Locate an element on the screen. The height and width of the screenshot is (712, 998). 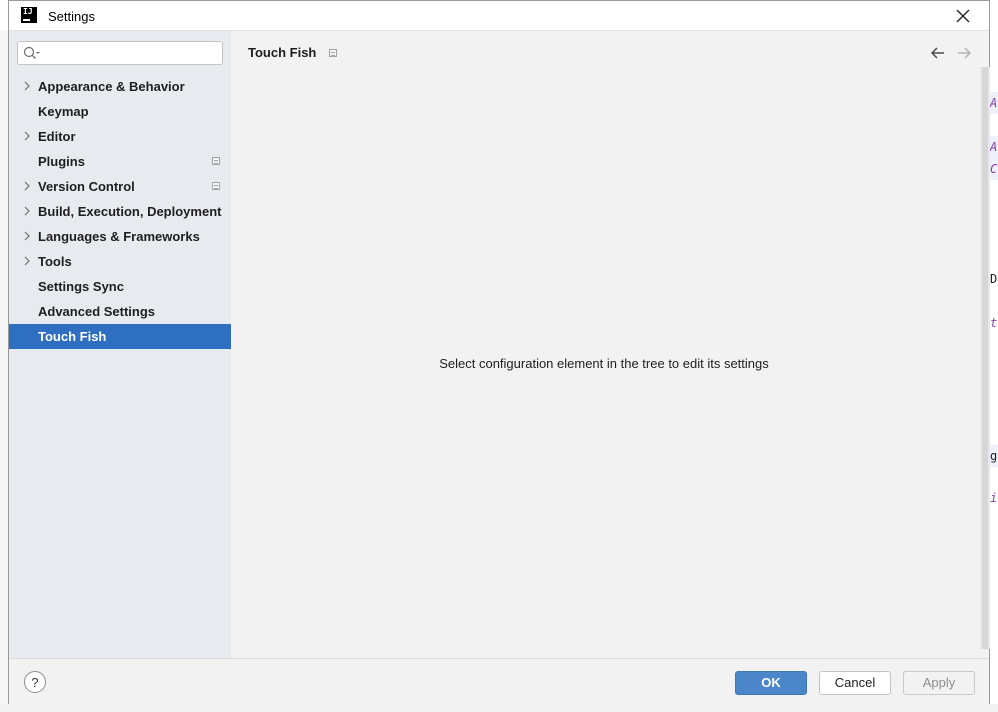
search-box is located at coordinates (120, 53).